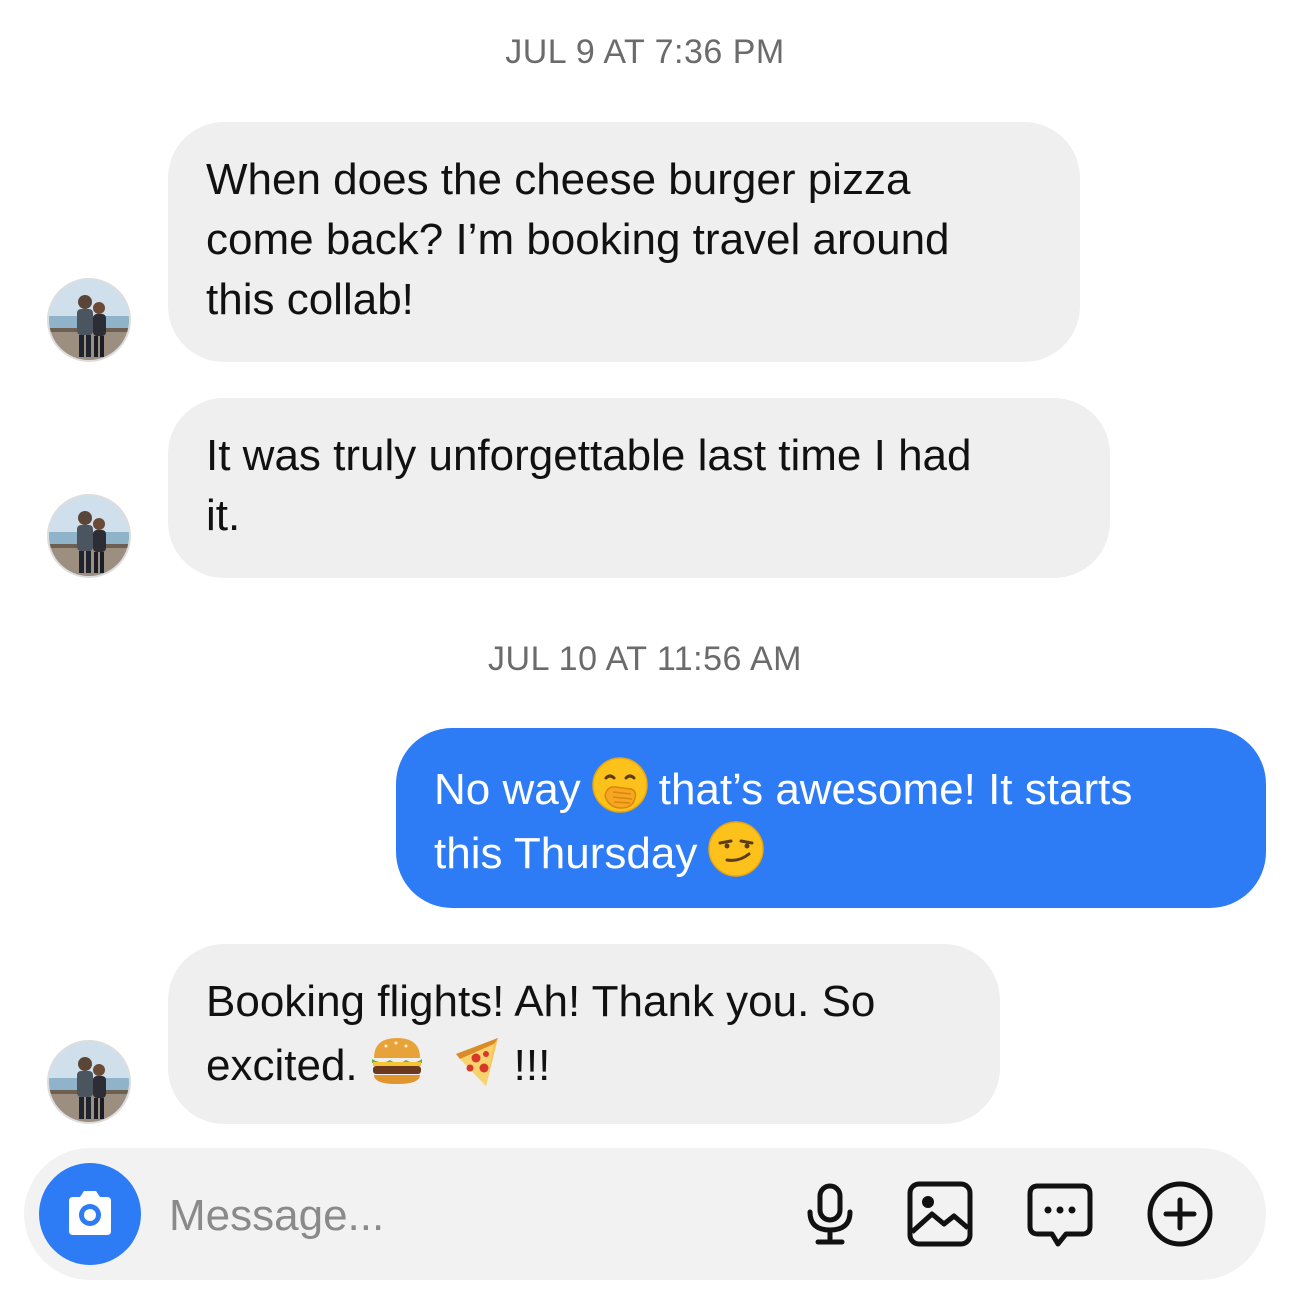 Image resolution: width=1290 pixels, height=1290 pixels. What do you see at coordinates (541, 1001) in the screenshot?
I see `message-text: Booking flights! Ah! Thank you. So` at bounding box center [541, 1001].